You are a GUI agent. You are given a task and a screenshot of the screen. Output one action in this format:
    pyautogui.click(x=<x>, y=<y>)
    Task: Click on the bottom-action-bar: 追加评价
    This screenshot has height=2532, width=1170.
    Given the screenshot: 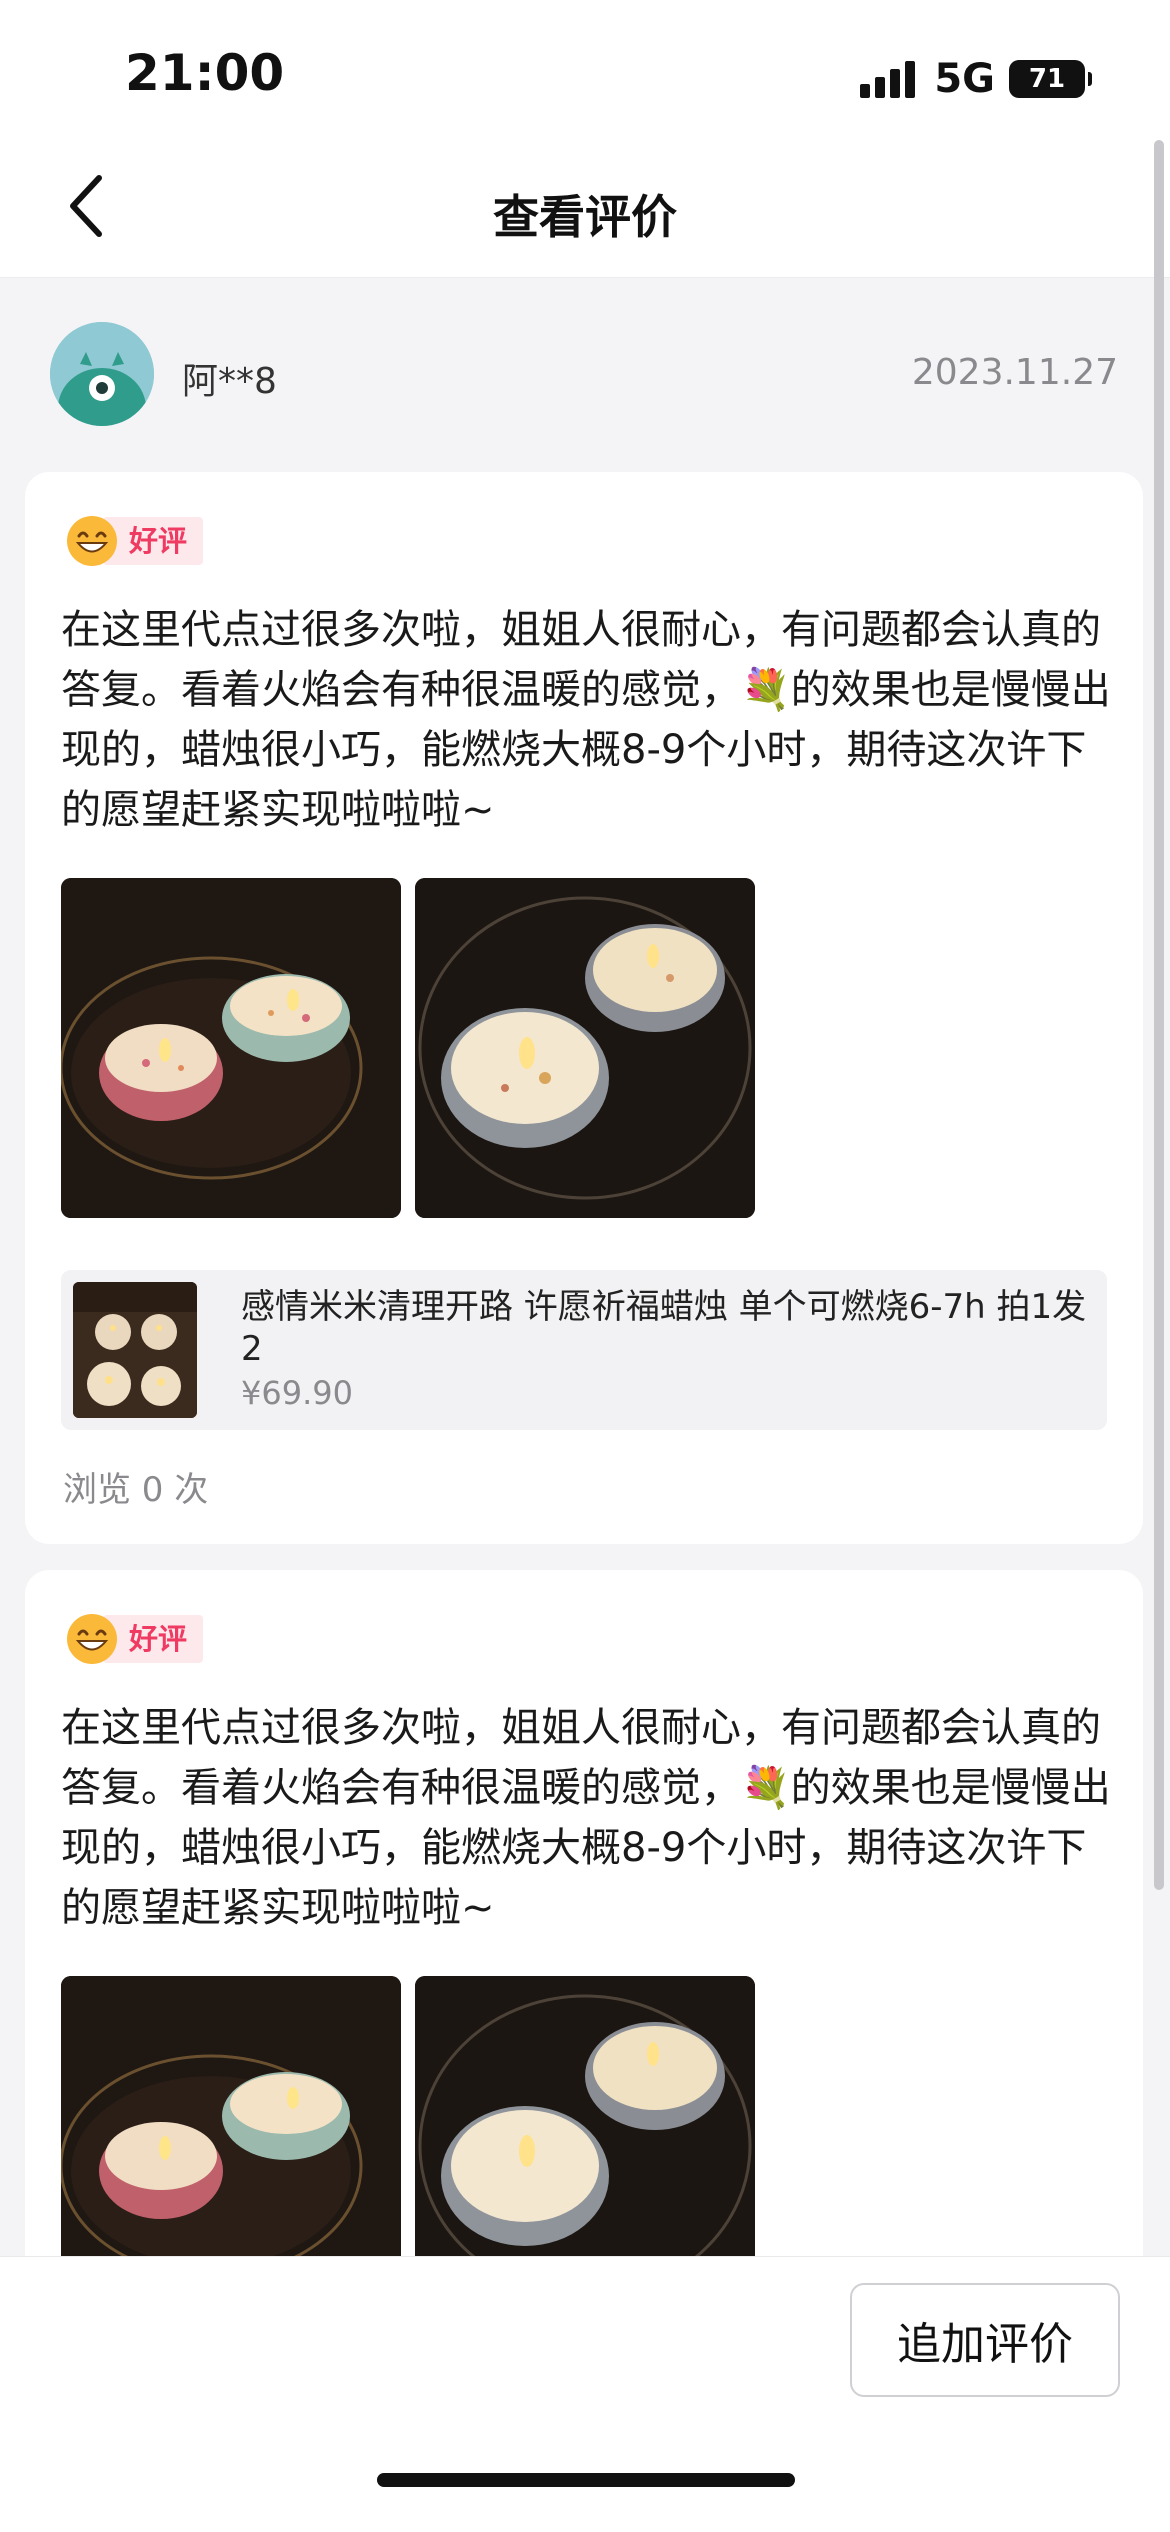 What is the action you would take?
    pyautogui.click(x=585, y=2394)
    